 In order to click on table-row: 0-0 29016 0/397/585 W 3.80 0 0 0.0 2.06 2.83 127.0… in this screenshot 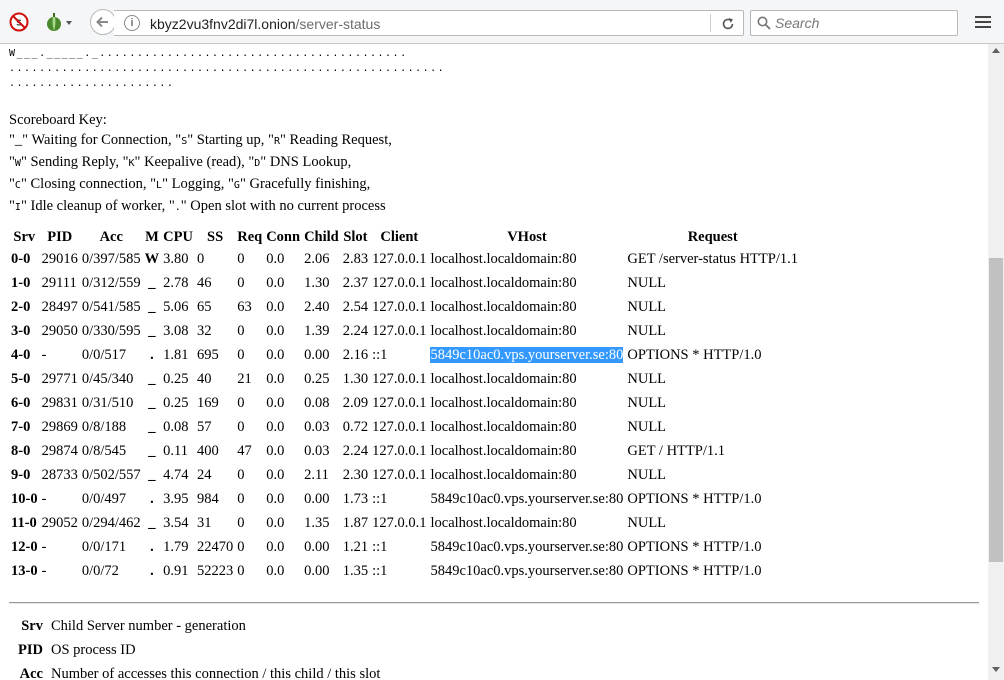, I will do `click(404, 259)`.